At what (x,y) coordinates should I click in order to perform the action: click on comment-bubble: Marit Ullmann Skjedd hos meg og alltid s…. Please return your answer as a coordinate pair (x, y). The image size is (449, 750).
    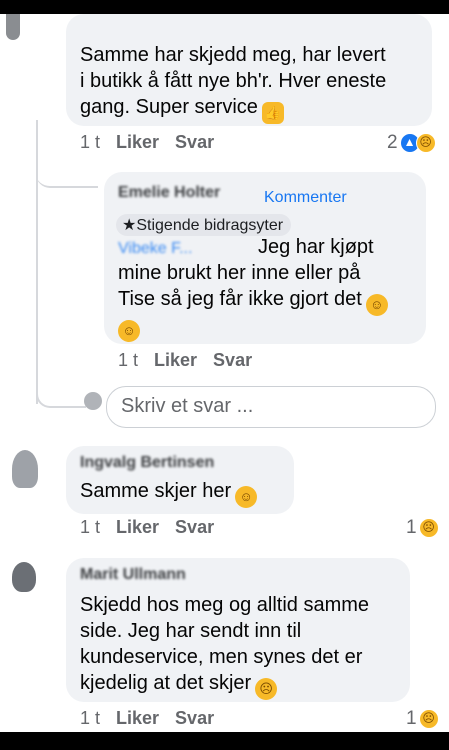
    Looking at the image, I should click on (238, 630).